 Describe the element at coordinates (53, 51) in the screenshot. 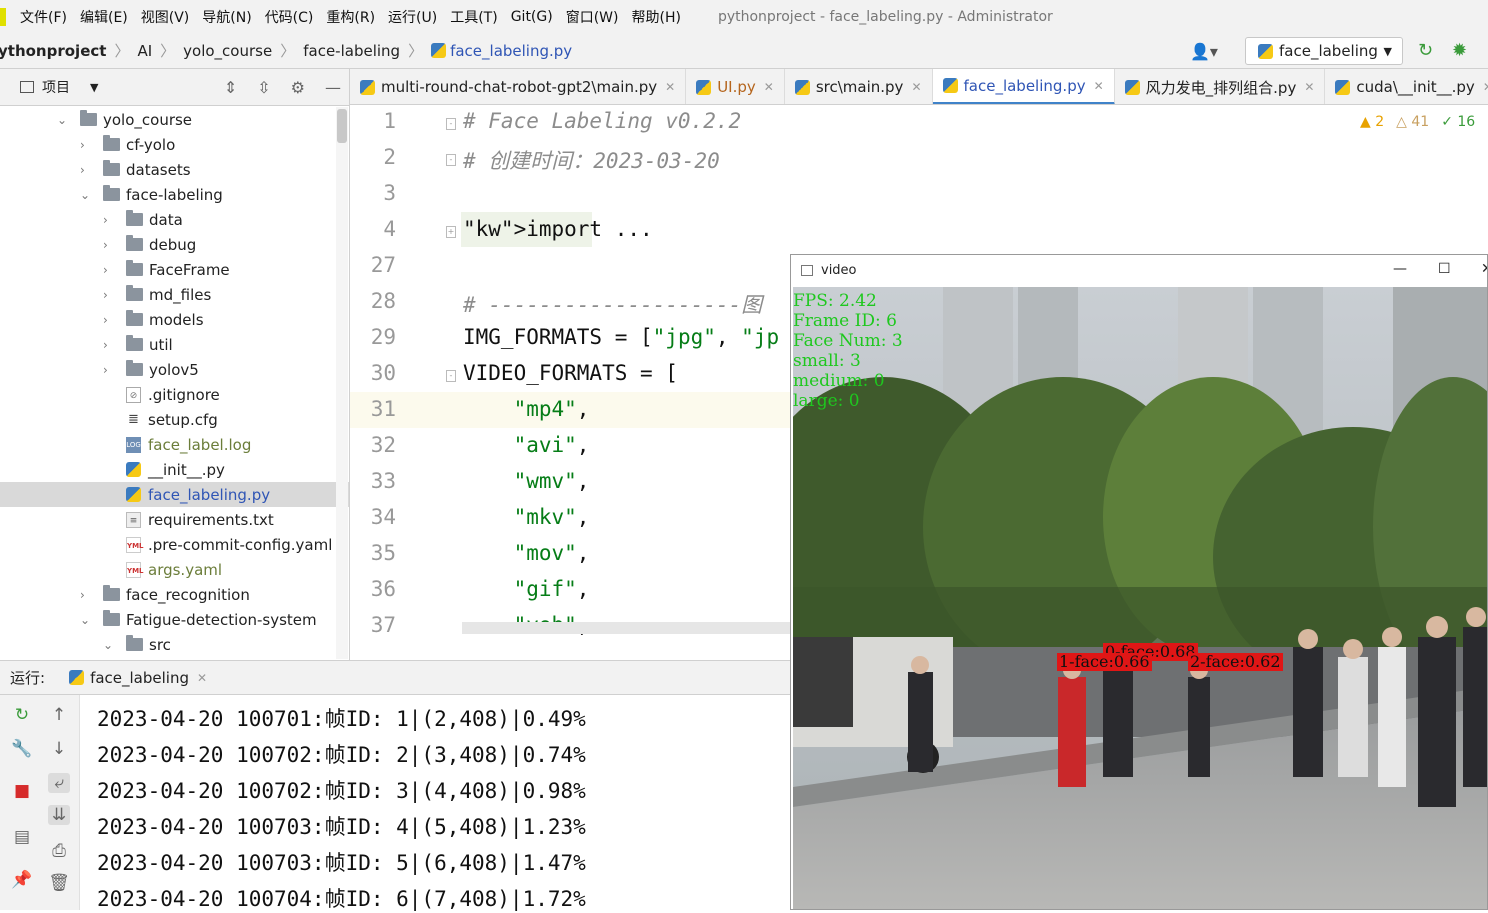

I see `breadcrumb-project: ythonproject` at that location.